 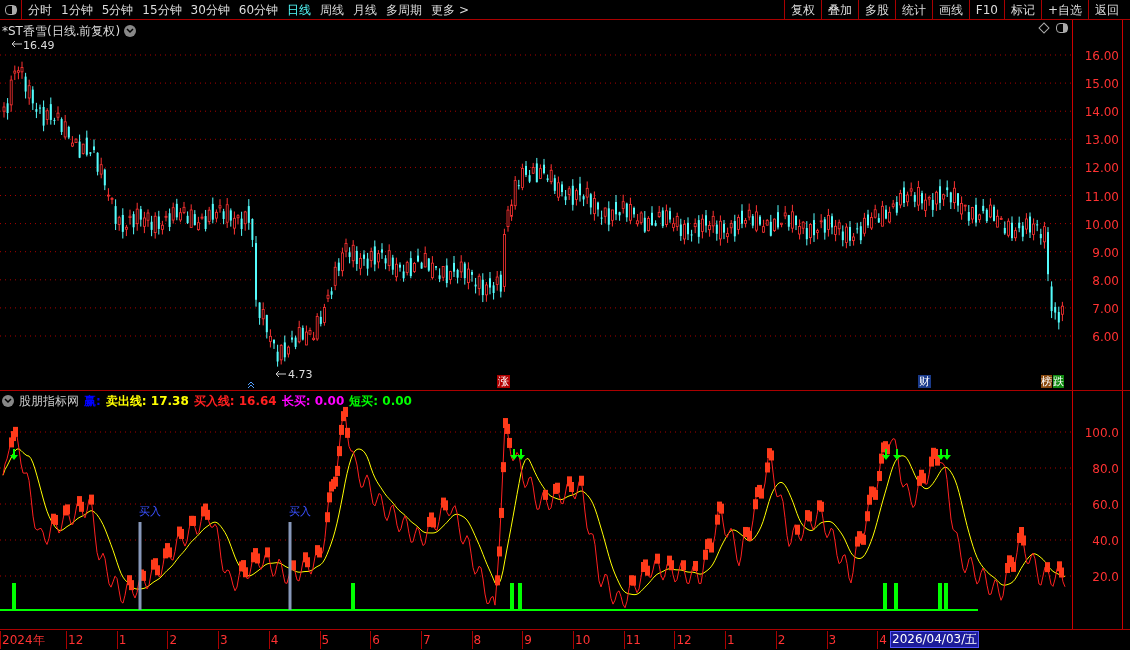 I want to click on period-tab: 1分钟, so click(x=77, y=9).